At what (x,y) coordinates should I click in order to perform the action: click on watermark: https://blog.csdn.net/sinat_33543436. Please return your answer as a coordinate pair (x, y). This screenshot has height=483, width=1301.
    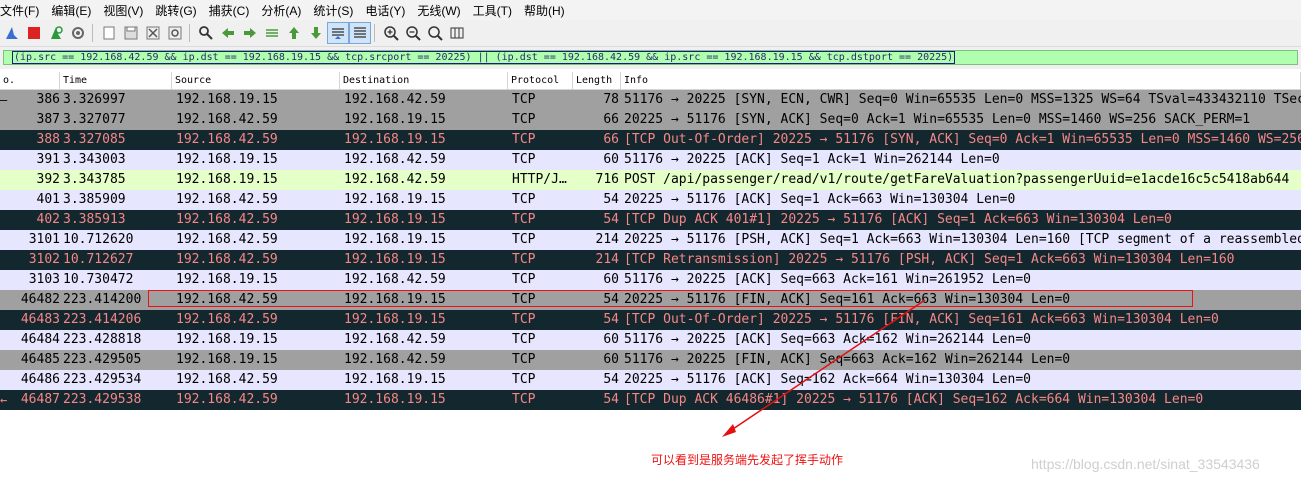
    Looking at the image, I should click on (1145, 464).